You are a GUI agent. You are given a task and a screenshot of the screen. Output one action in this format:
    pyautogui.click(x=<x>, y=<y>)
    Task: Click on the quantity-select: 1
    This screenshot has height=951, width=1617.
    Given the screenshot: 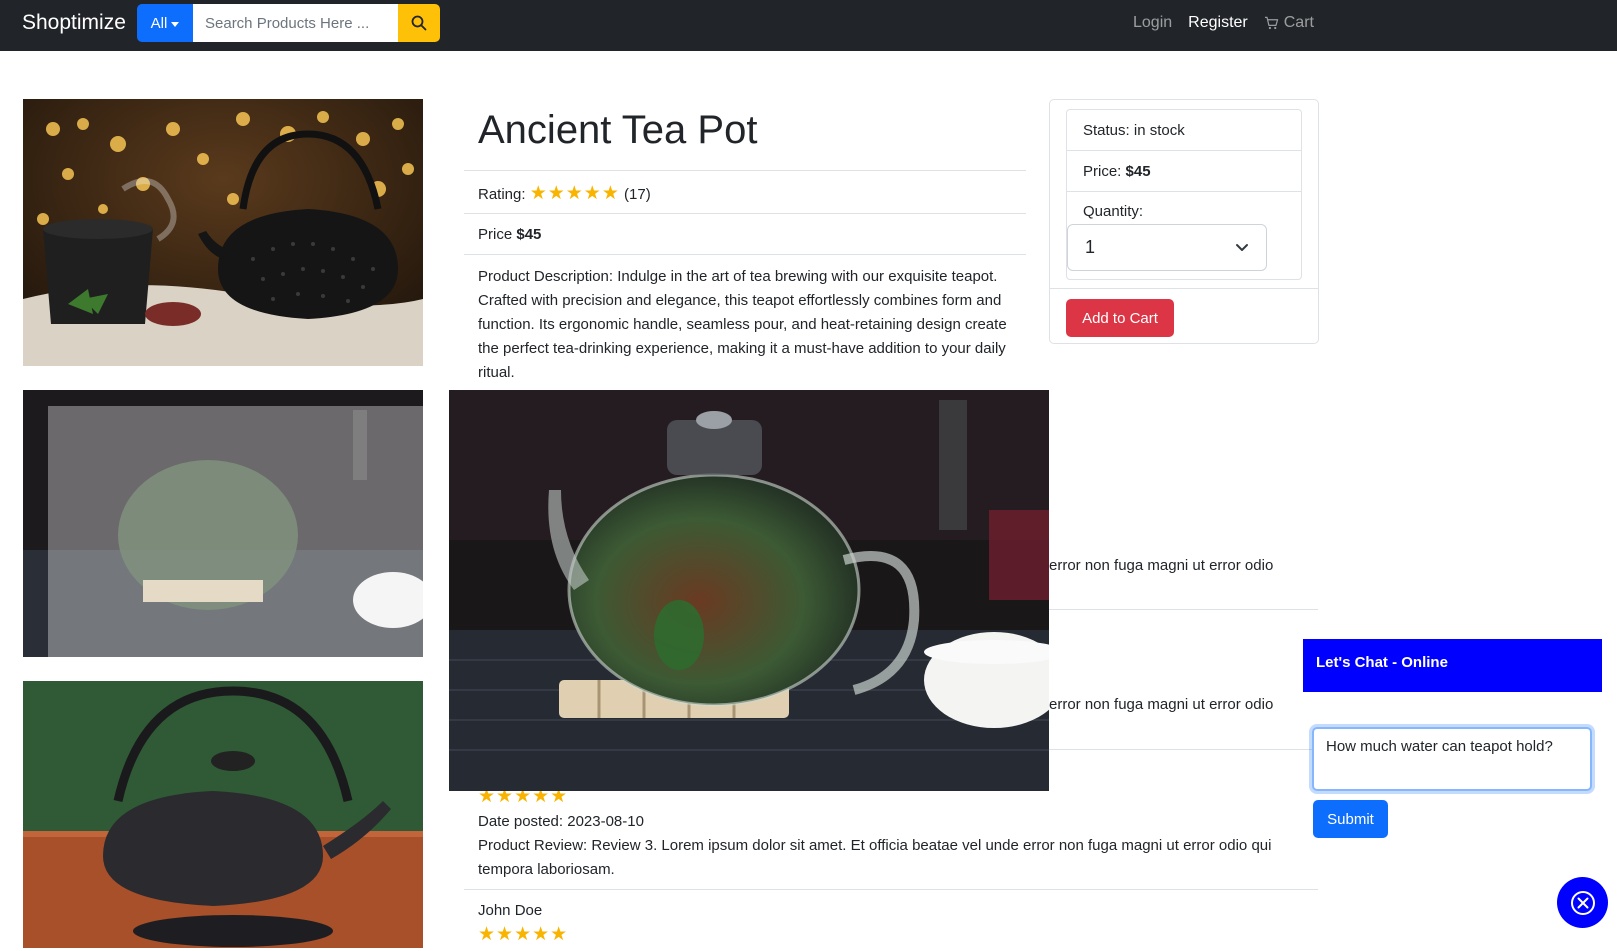 What is the action you would take?
    pyautogui.click(x=1167, y=247)
    